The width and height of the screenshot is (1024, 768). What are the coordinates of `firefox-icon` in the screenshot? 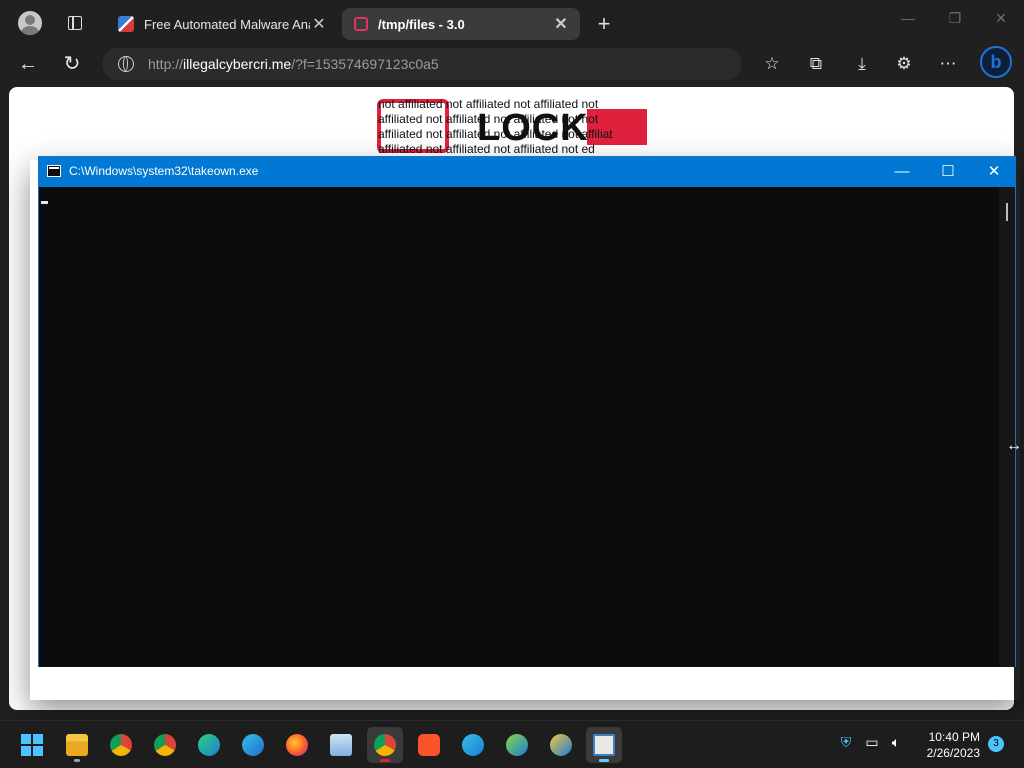 It's located at (297, 745).